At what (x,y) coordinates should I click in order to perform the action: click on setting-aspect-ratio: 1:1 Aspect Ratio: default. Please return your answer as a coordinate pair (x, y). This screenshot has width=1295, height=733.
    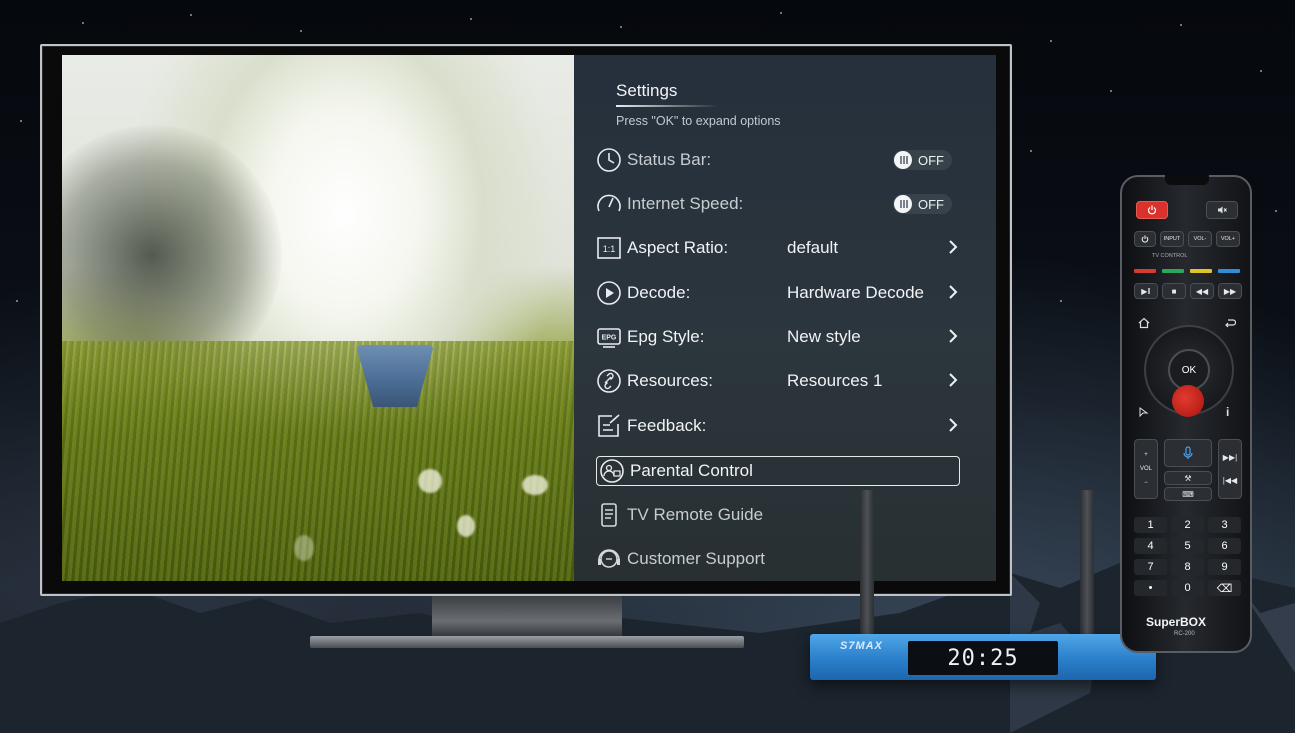
    Looking at the image, I should click on (778, 248).